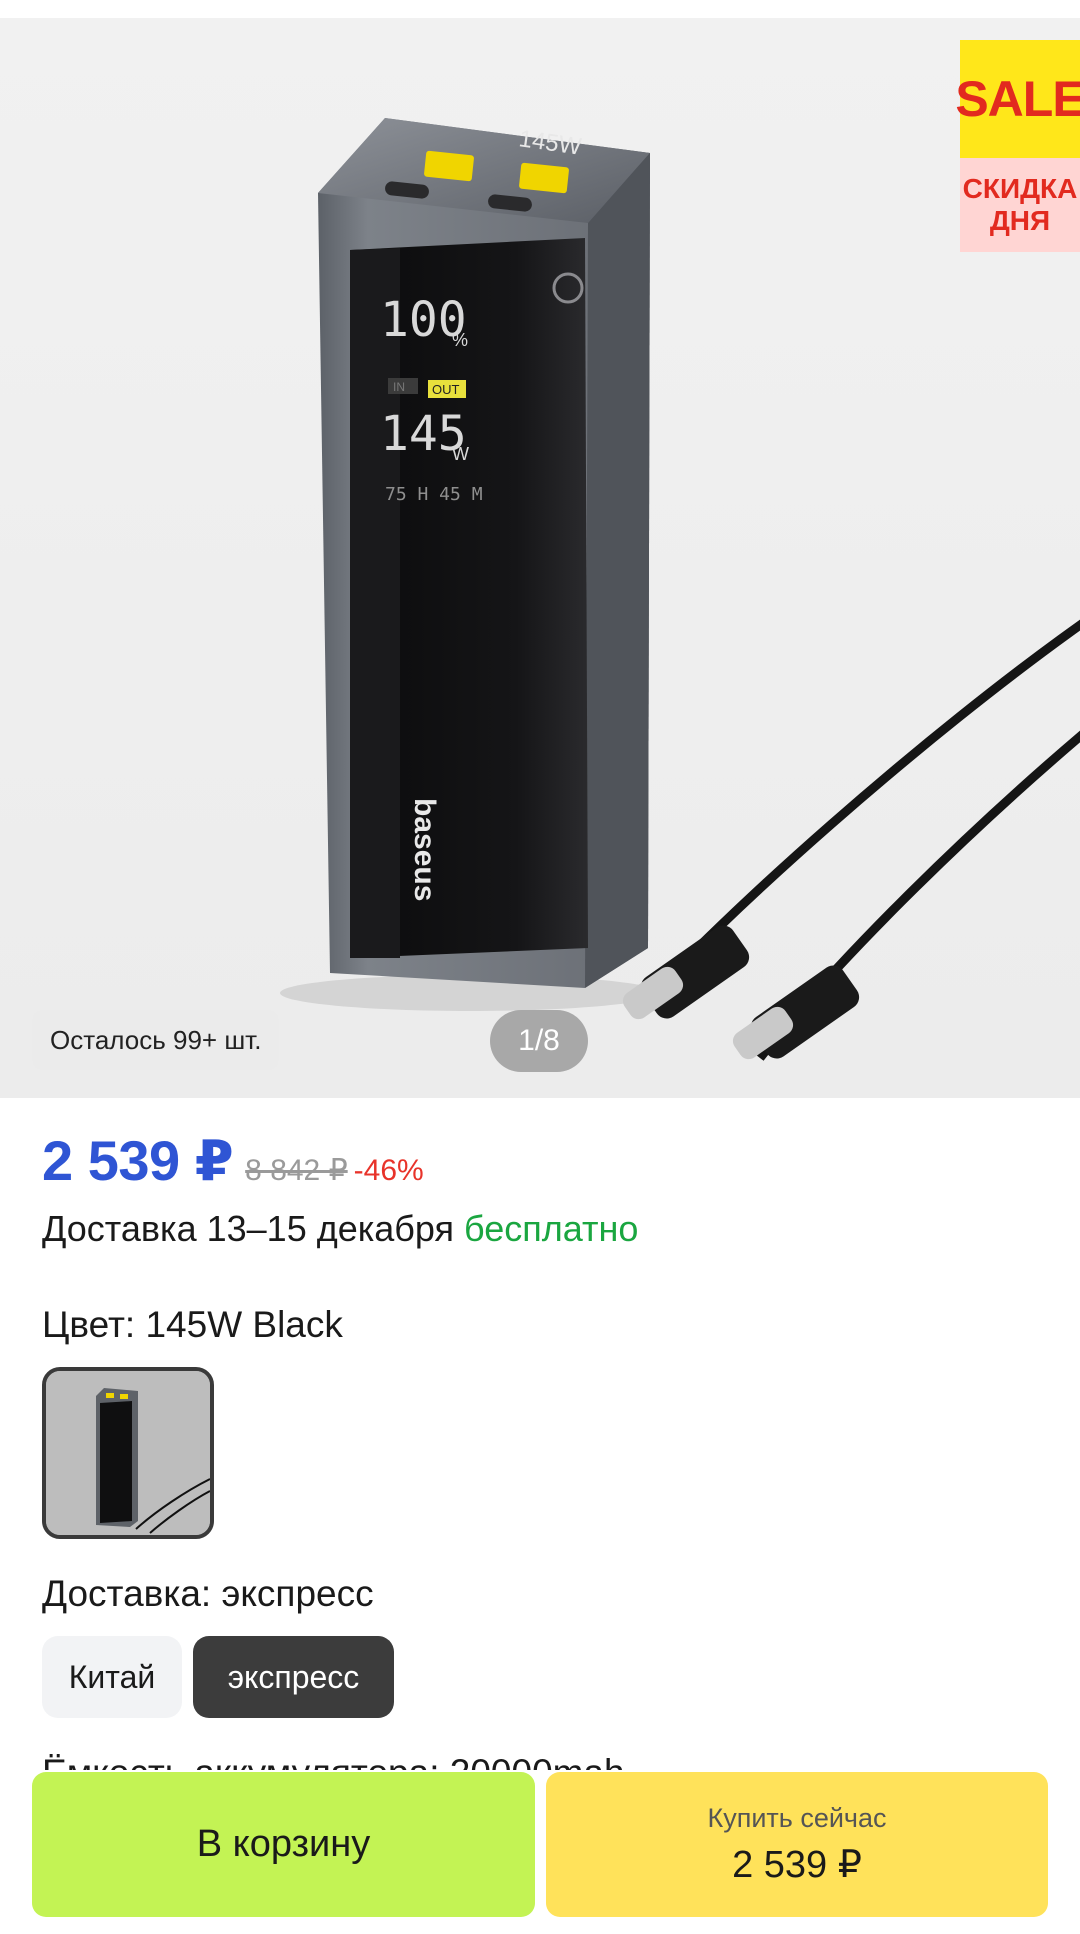 The image size is (1080, 1934). I want to click on buy-now-button: Купить сейчас 2 539 ₽, so click(797, 1844).